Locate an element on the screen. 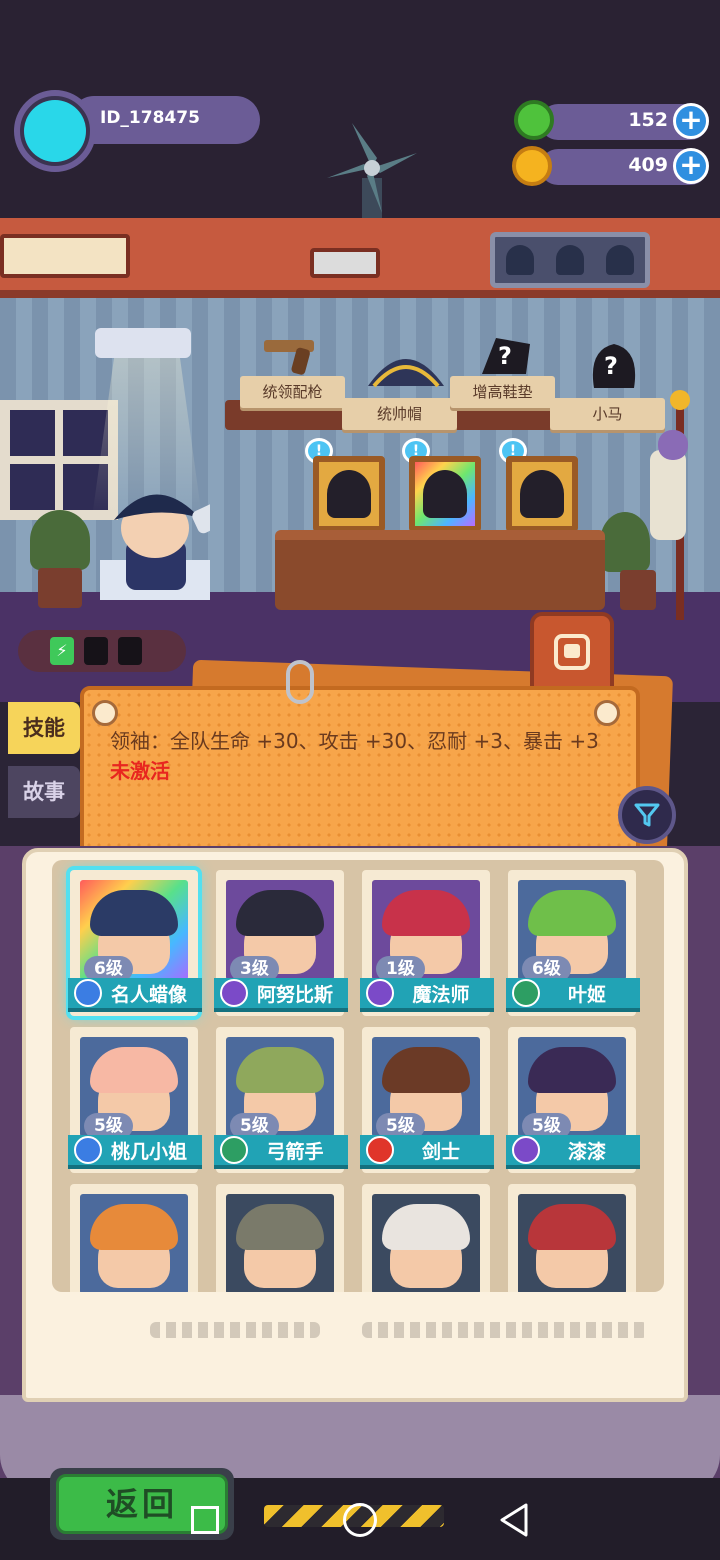  hero-namebar: 叶姬 is located at coordinates (573, 995).